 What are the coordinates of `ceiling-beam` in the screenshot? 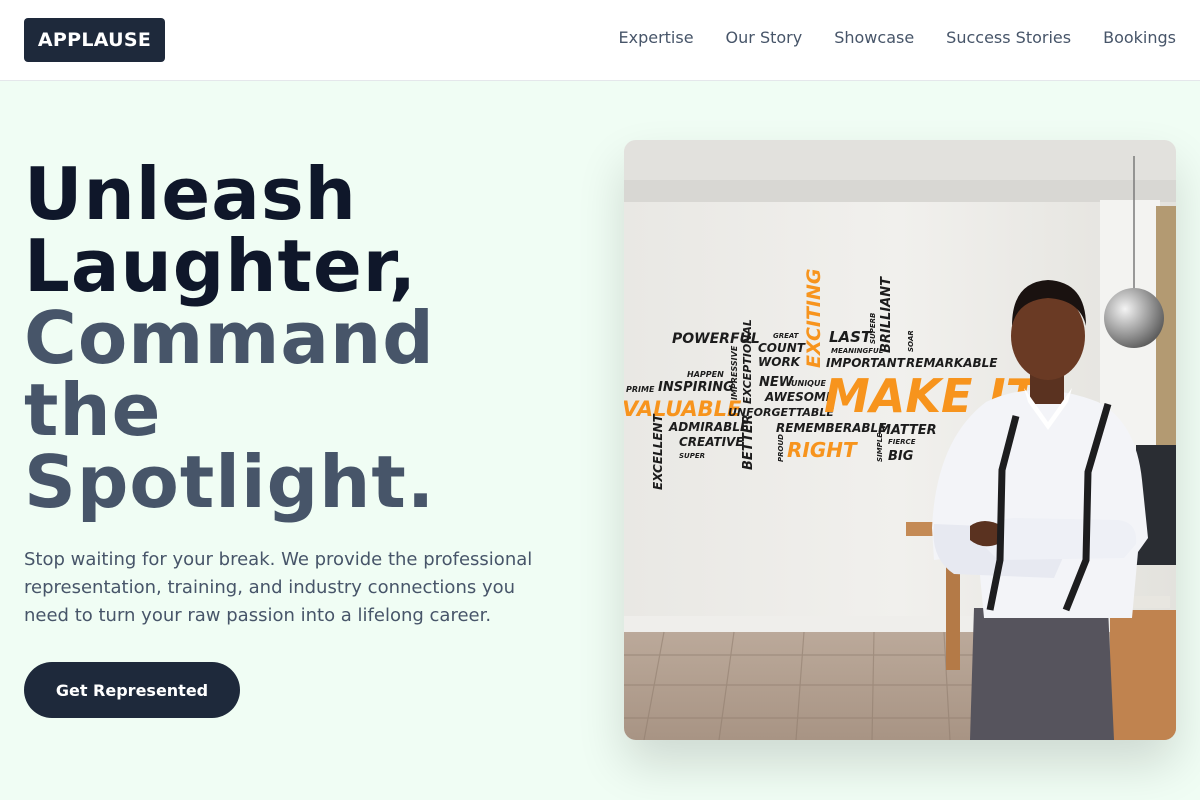 It's located at (900, 191).